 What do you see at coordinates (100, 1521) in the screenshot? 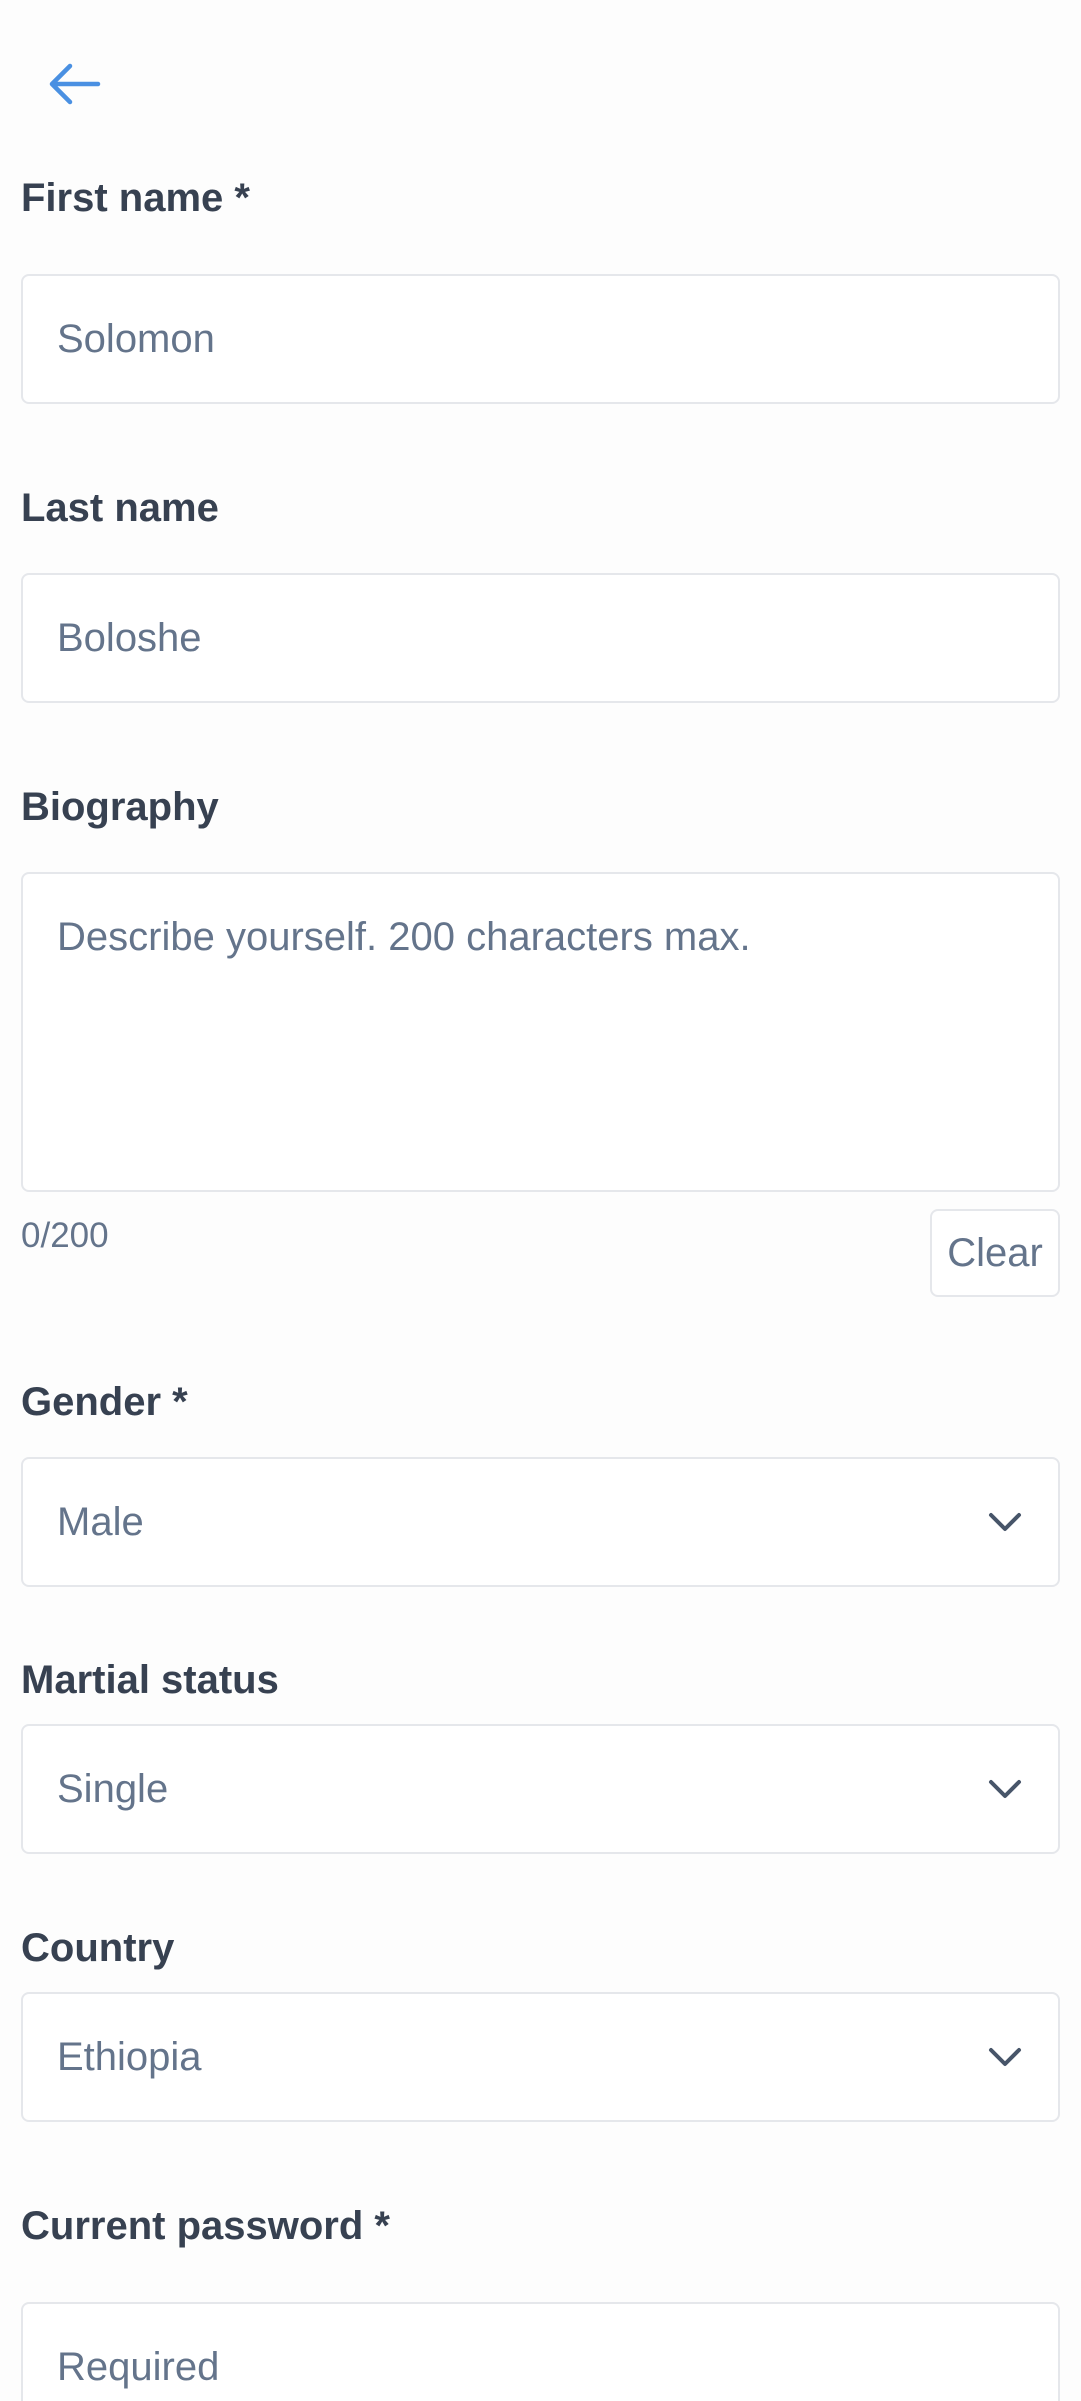
I see `gender-selected-value: Male` at bounding box center [100, 1521].